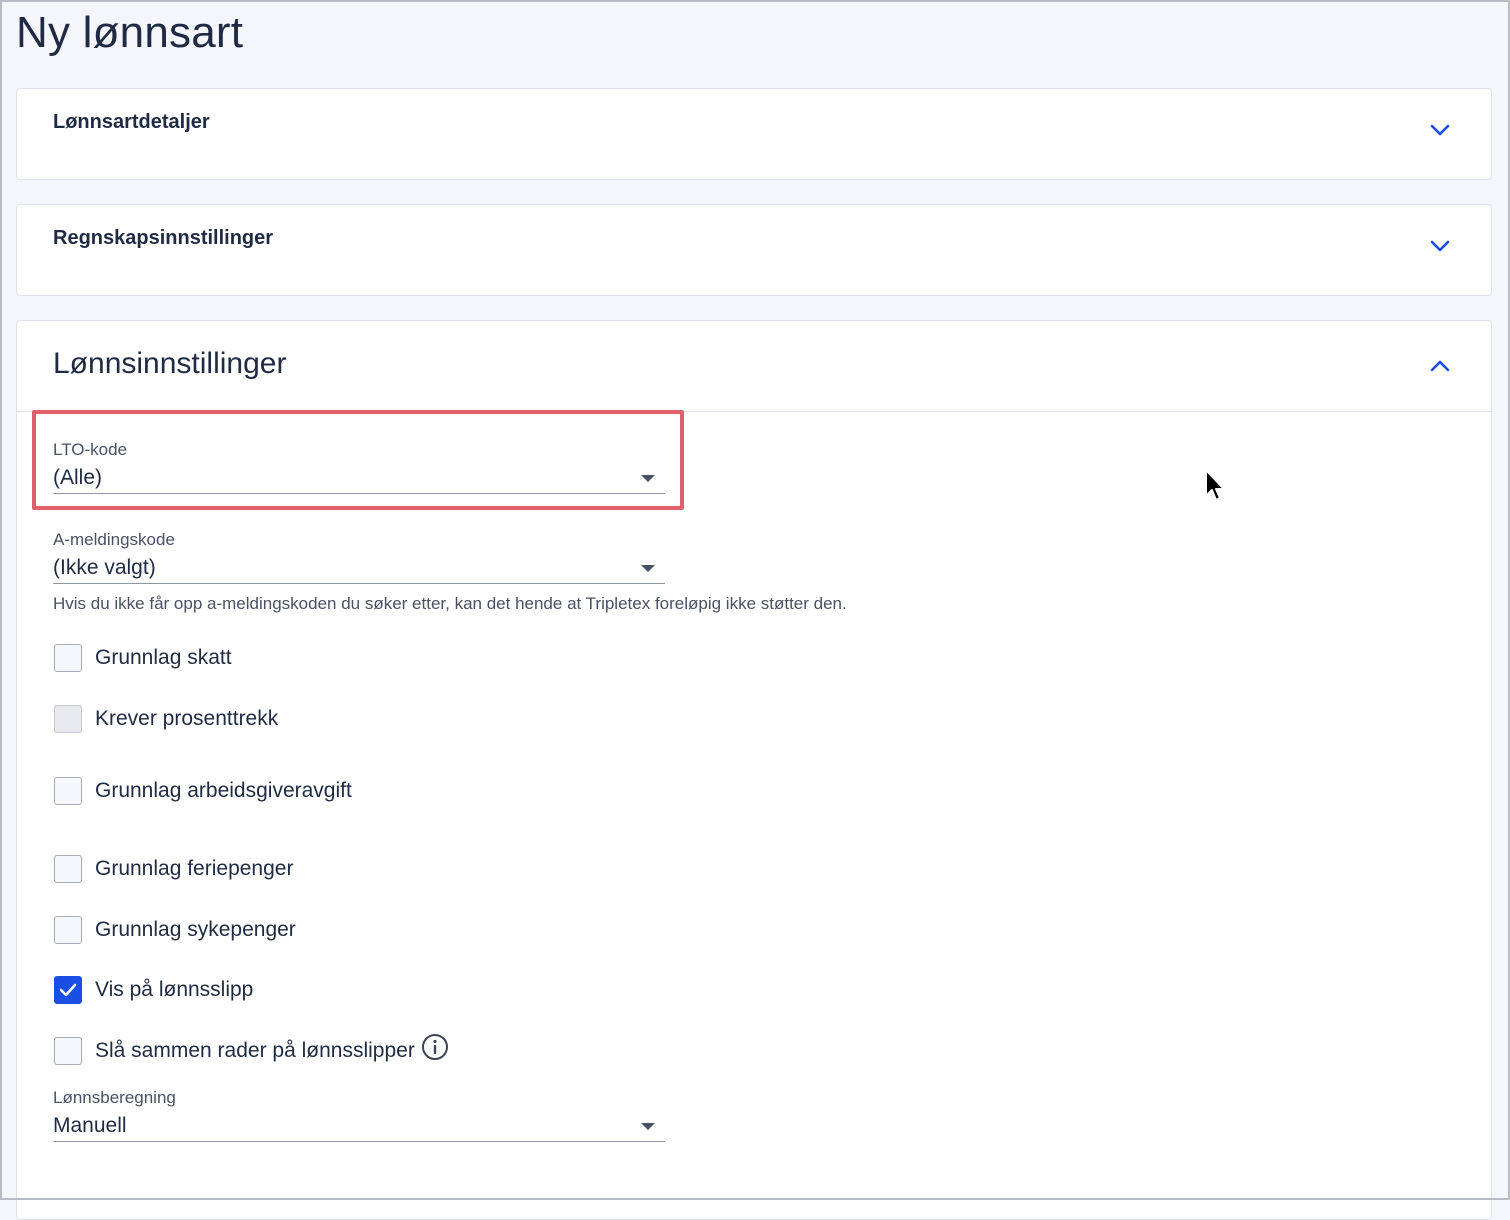 The height and width of the screenshot is (1220, 1510). What do you see at coordinates (163, 238) in the screenshot?
I see `section-title: Regnskapsinnstillinger` at bounding box center [163, 238].